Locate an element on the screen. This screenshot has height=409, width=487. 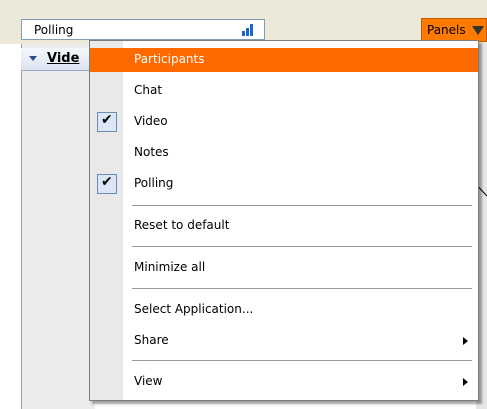
menu-item-share: Share is located at coordinates (284, 341).